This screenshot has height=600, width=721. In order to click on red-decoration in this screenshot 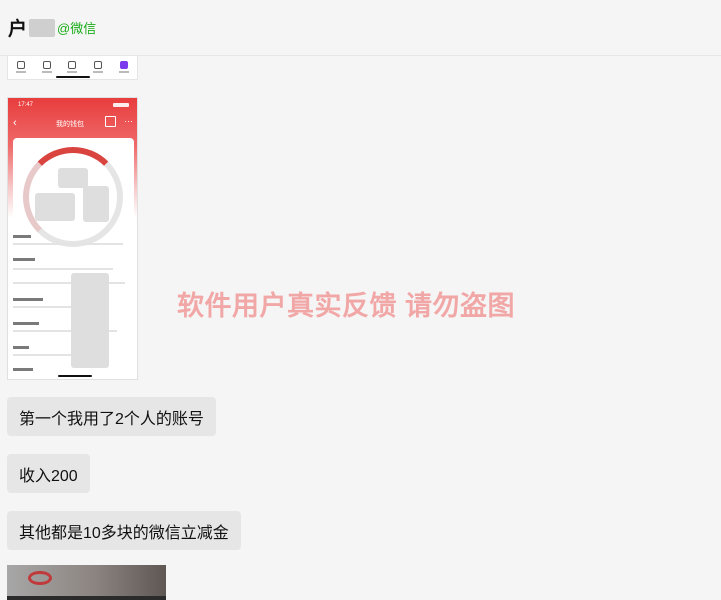, I will do `click(40, 578)`.